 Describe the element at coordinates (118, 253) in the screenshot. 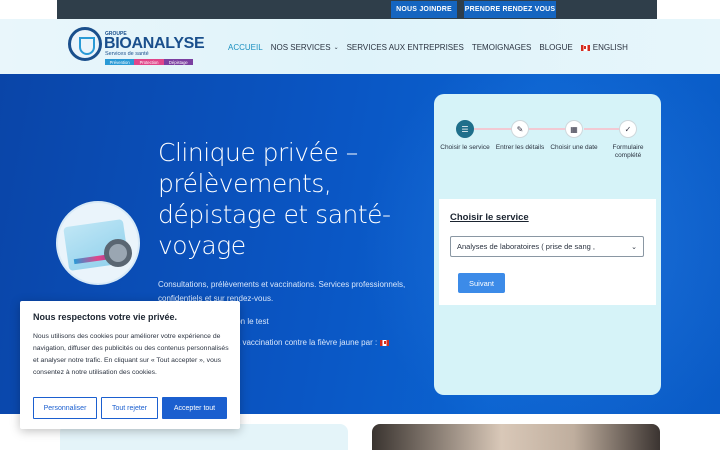

I see `stethoscope-icon` at that location.